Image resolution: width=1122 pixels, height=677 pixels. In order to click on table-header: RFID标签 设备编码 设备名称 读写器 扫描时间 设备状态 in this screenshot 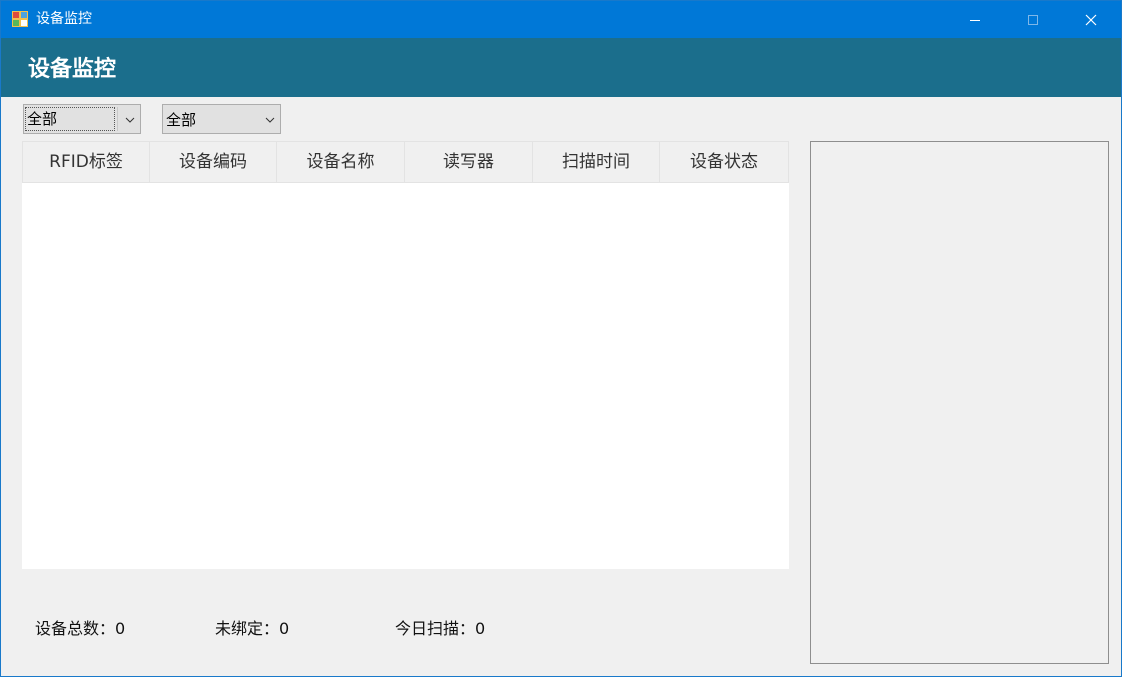, I will do `click(405, 162)`.